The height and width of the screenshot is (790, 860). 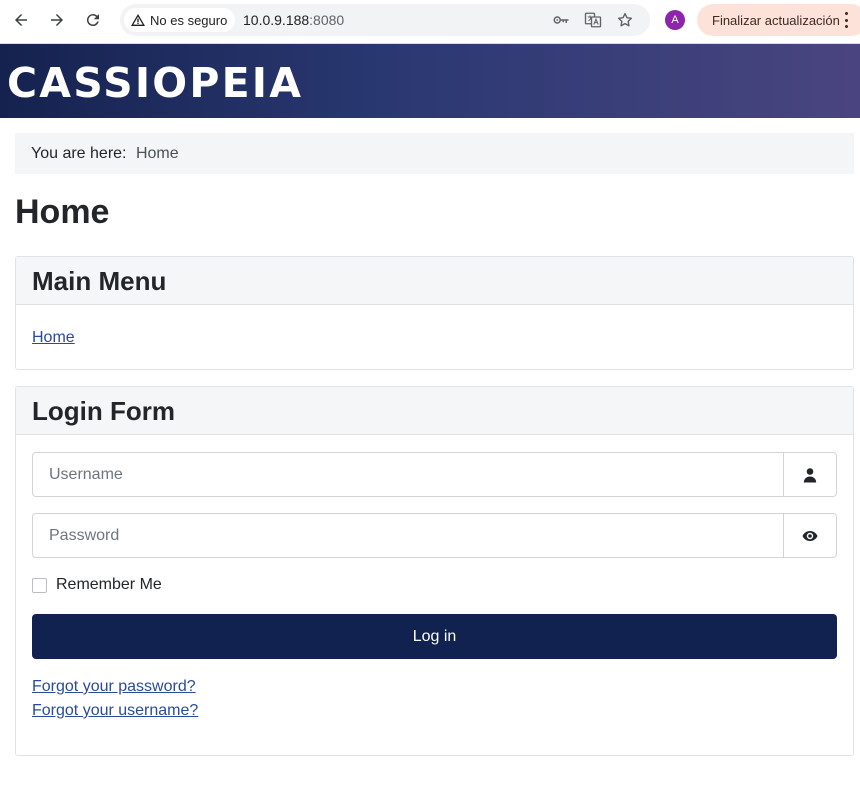 I want to click on forward-button, so click(x=57, y=20).